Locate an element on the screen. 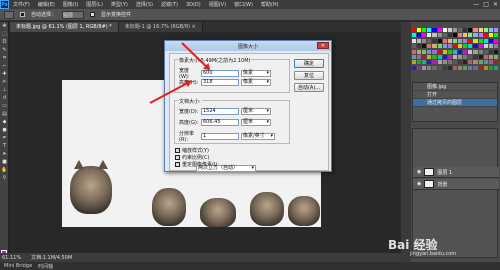 The height and width of the screenshot is (270, 500). crop-tool-icon: ⌗ is located at coordinates (4, 58).